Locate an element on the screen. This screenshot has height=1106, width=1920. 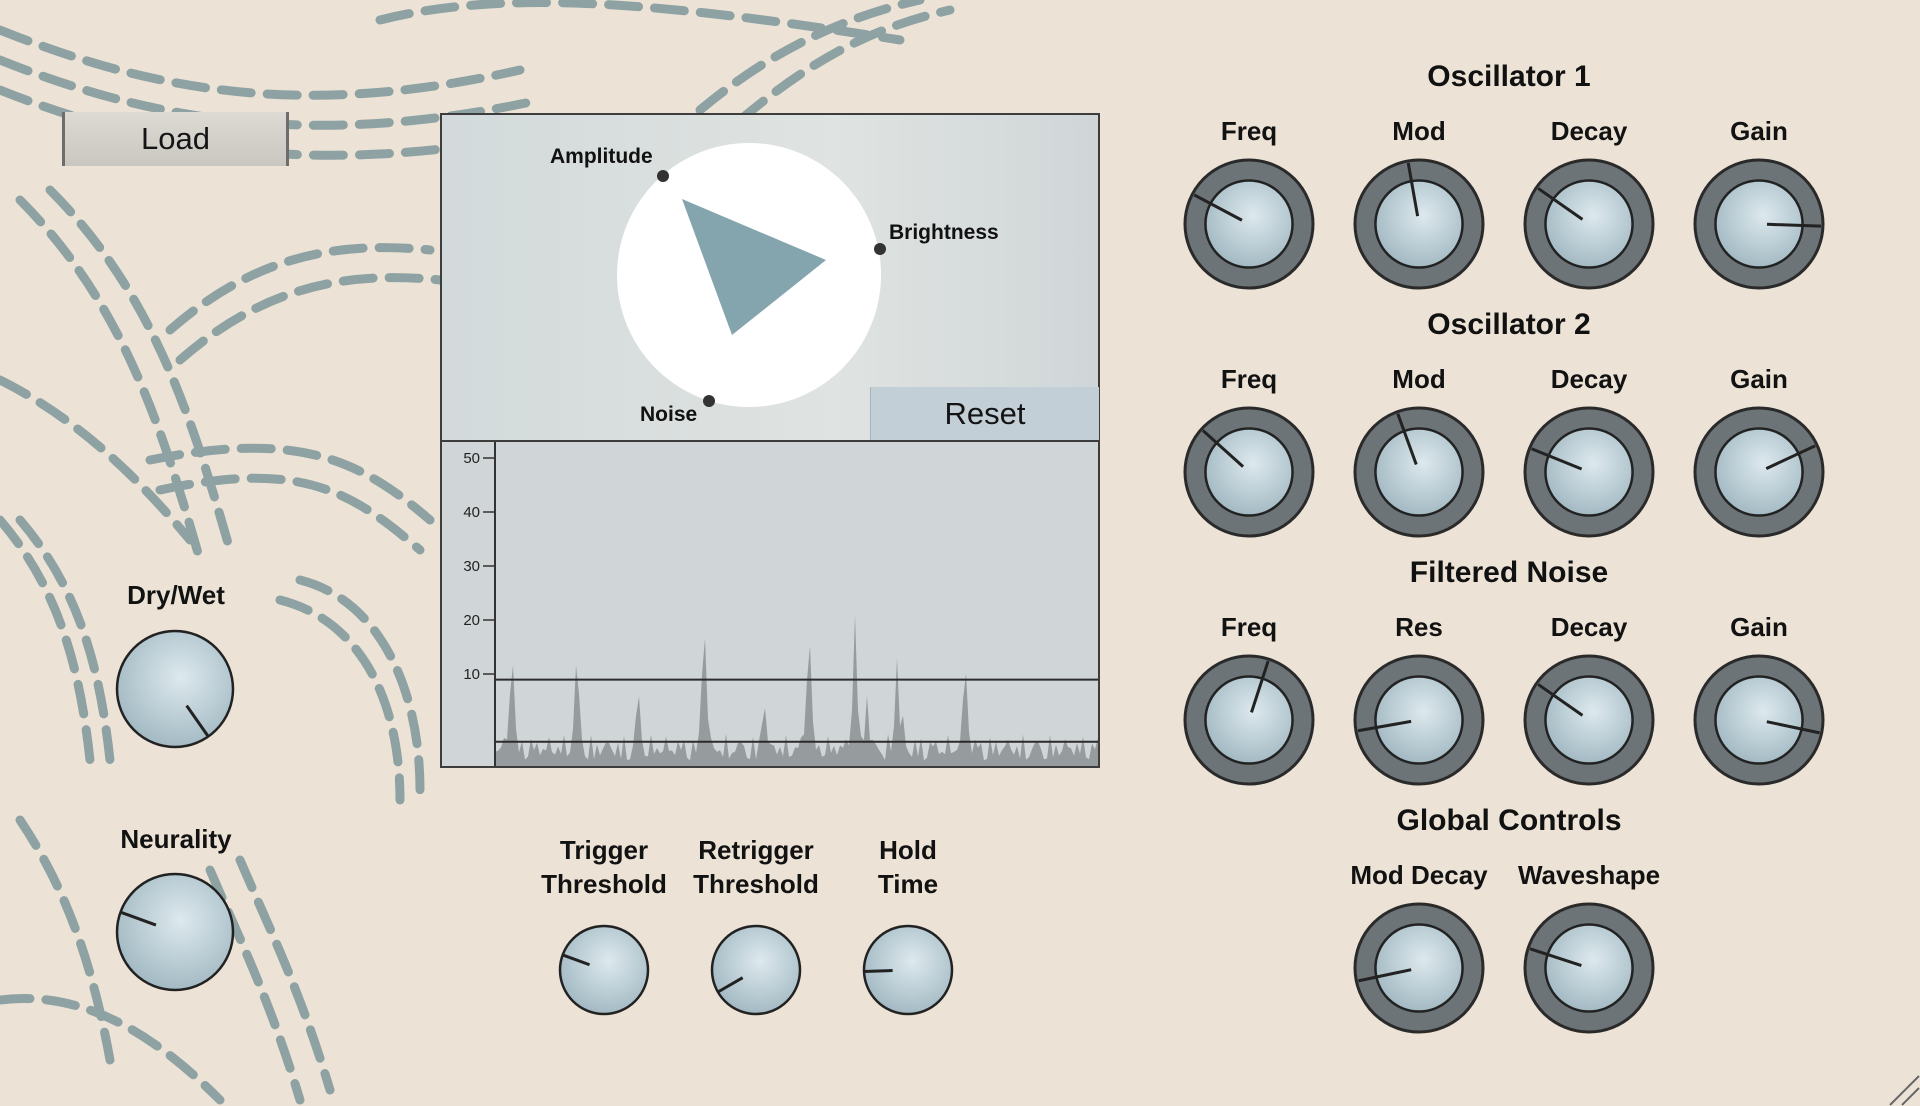
noise-decay-knob is located at coordinates (1589, 720).